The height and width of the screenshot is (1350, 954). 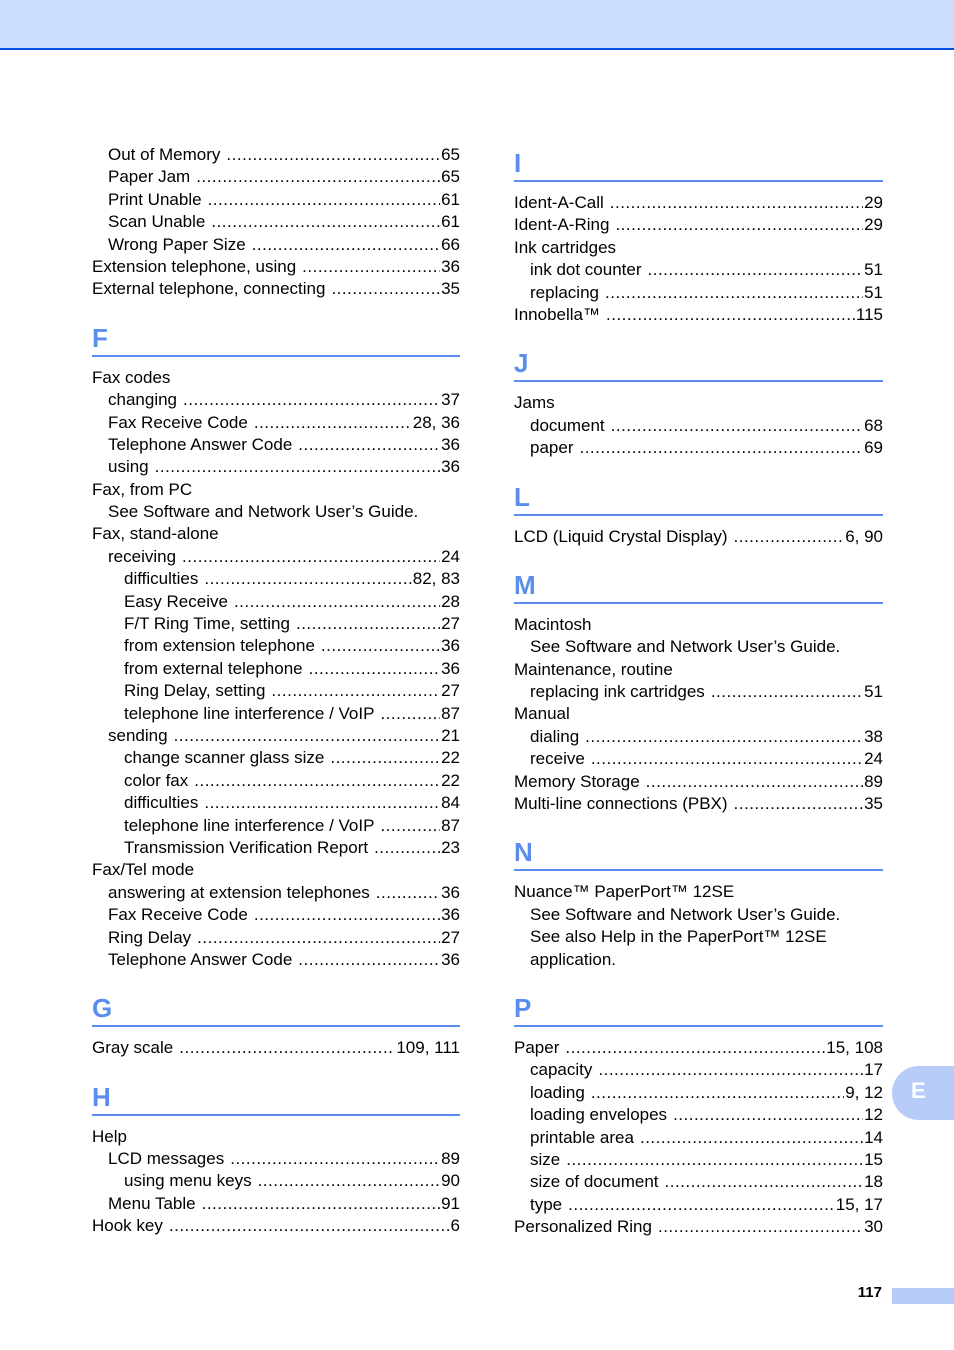 What do you see at coordinates (276, 289) in the screenshot?
I see `index-entry: External telephone, connecting 35` at bounding box center [276, 289].